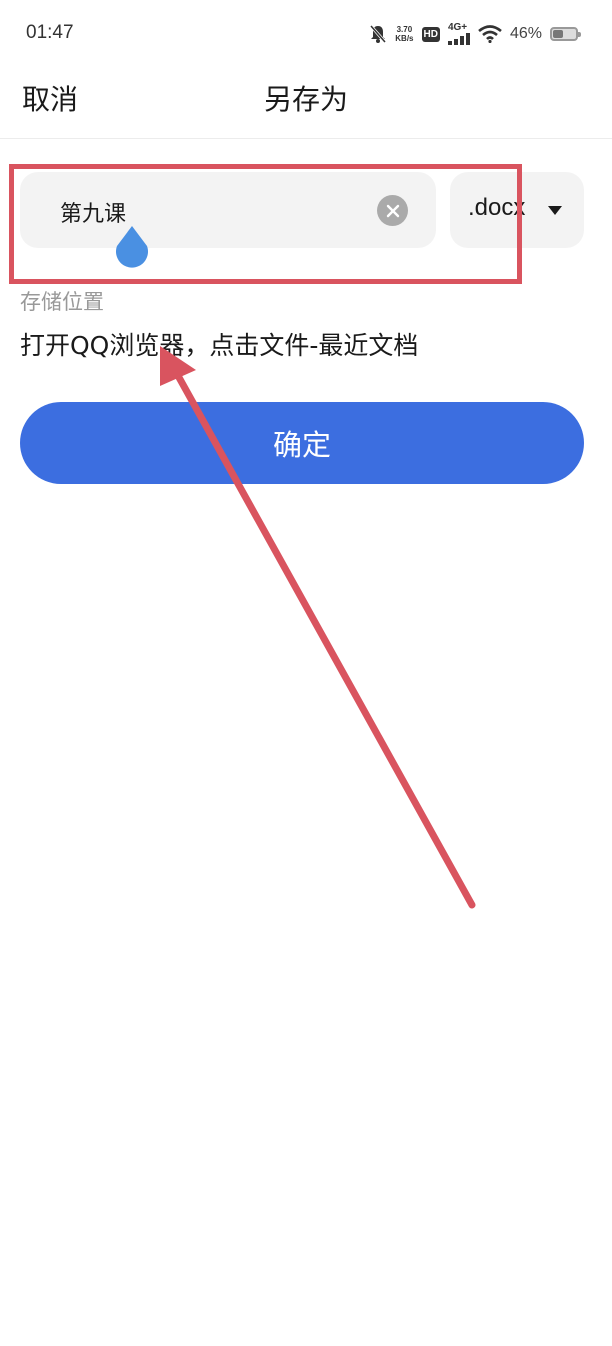 The image size is (612, 1346). What do you see at coordinates (457, 27) in the screenshot?
I see `network-type: 4G+` at bounding box center [457, 27].